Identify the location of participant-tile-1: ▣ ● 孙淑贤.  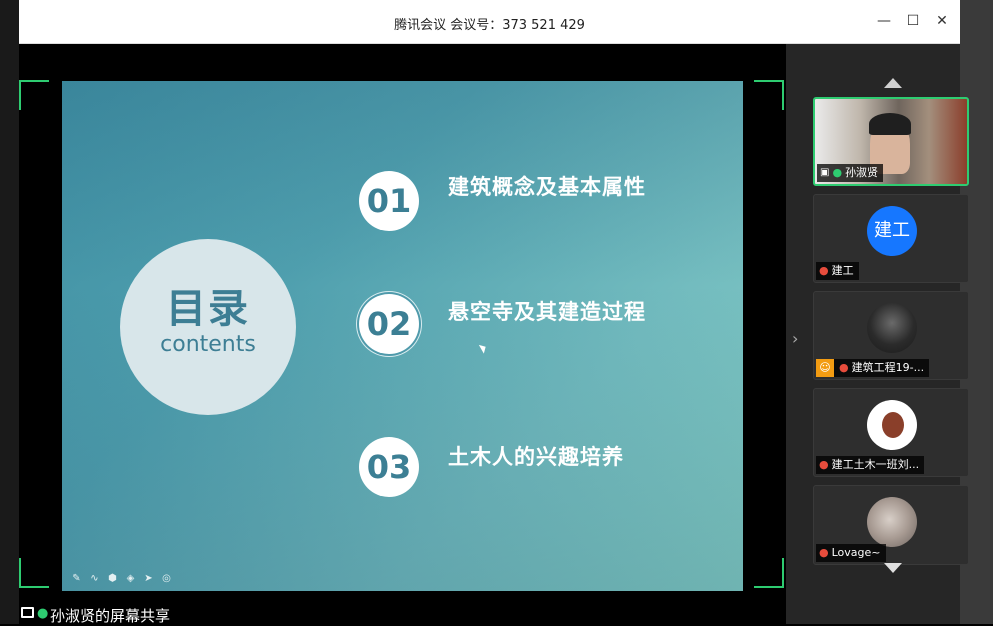
(891, 141).